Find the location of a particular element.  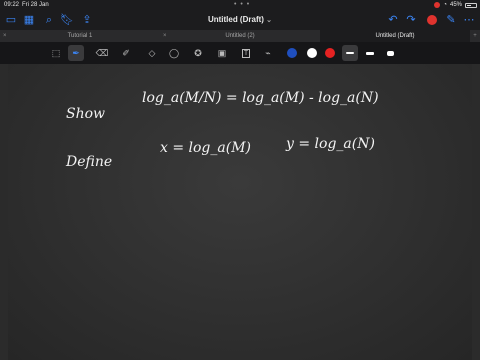

handwritten-y-definition: y = log_a(N) is located at coordinates (330, 144).